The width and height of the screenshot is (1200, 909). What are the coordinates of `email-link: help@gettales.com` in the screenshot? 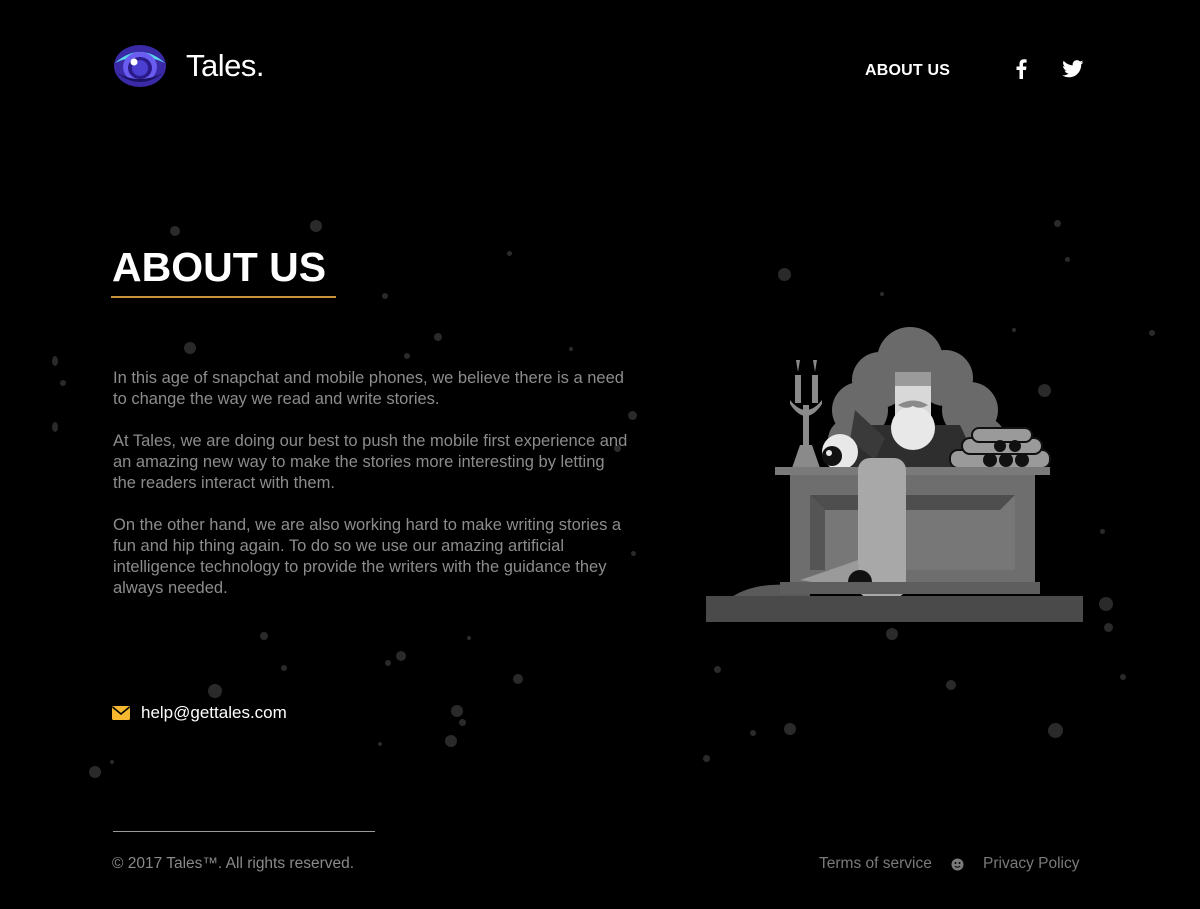 It's located at (199, 713).